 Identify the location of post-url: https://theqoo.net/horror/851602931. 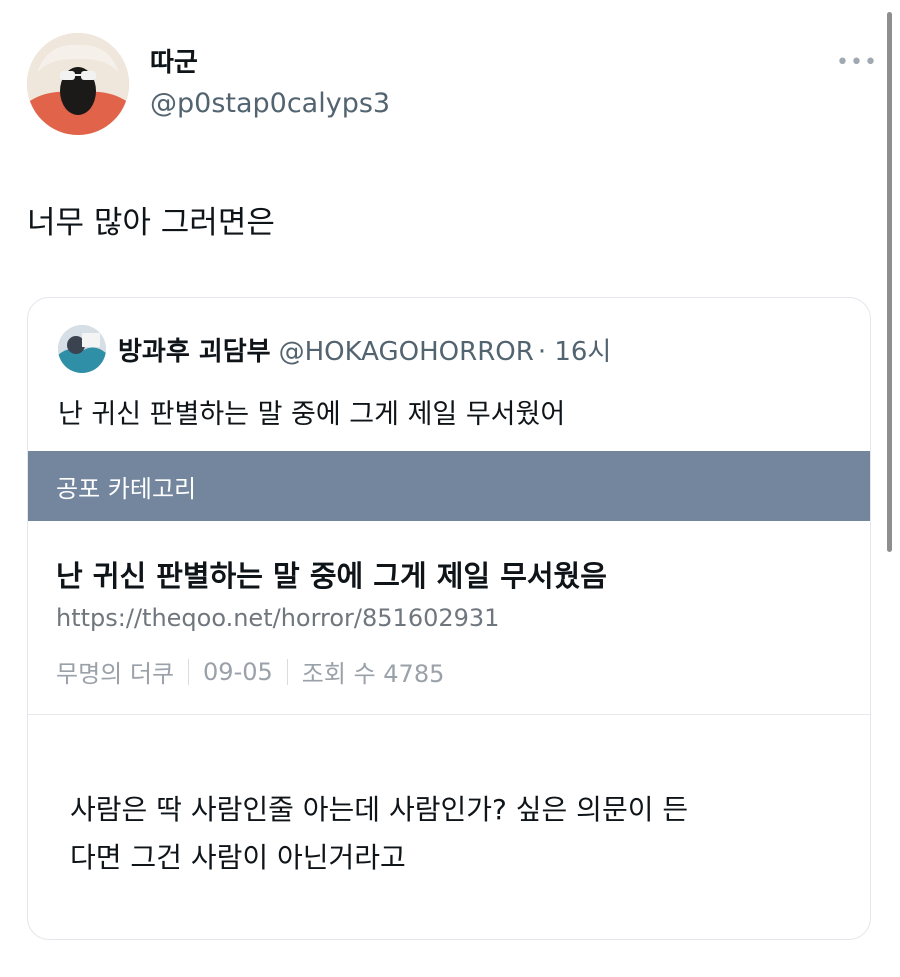
(277, 618).